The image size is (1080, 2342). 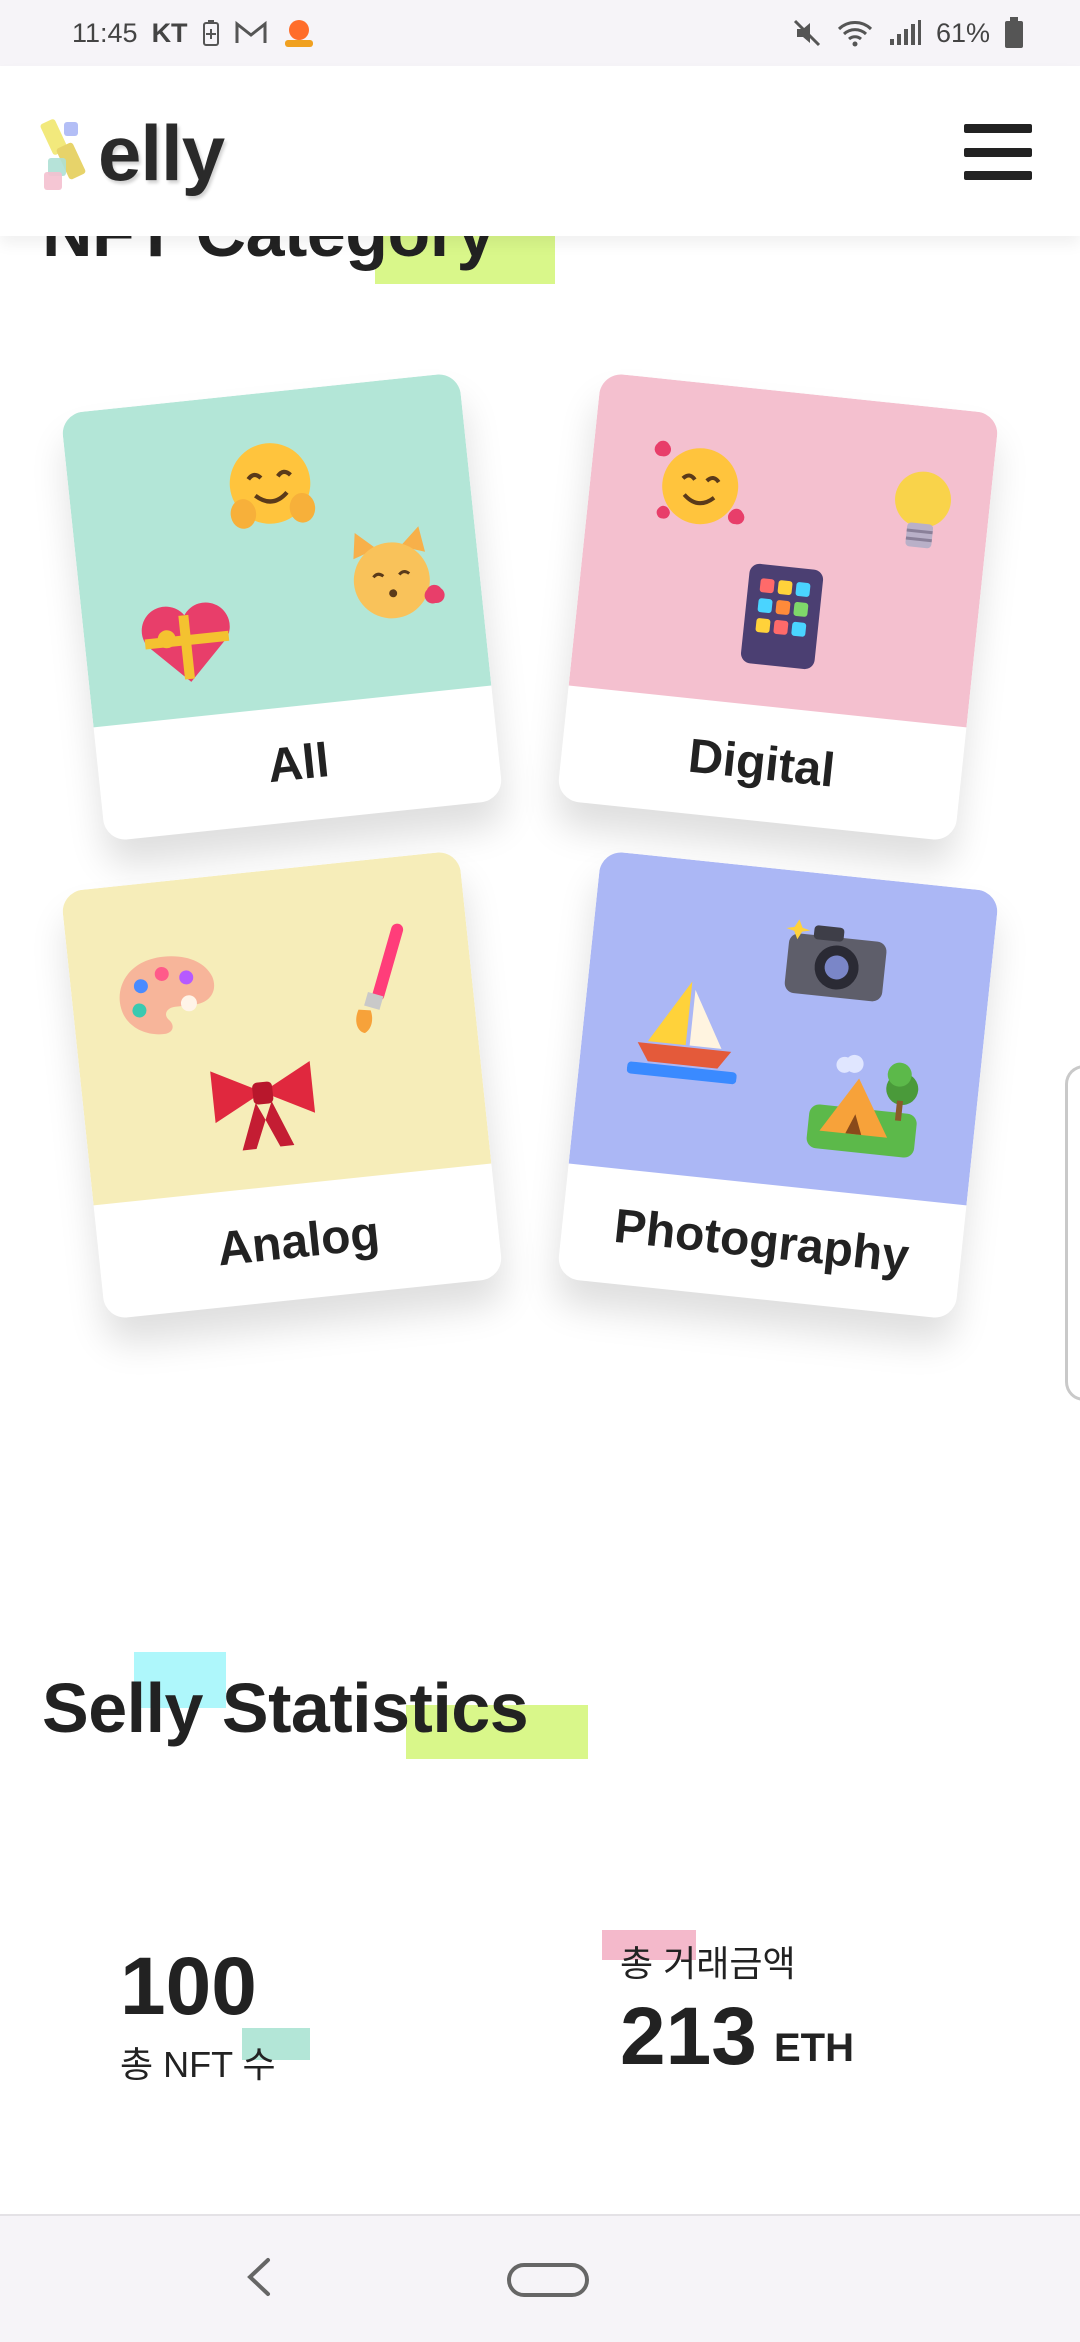 What do you see at coordinates (299, 33) in the screenshot?
I see `app-notification-icon` at bounding box center [299, 33].